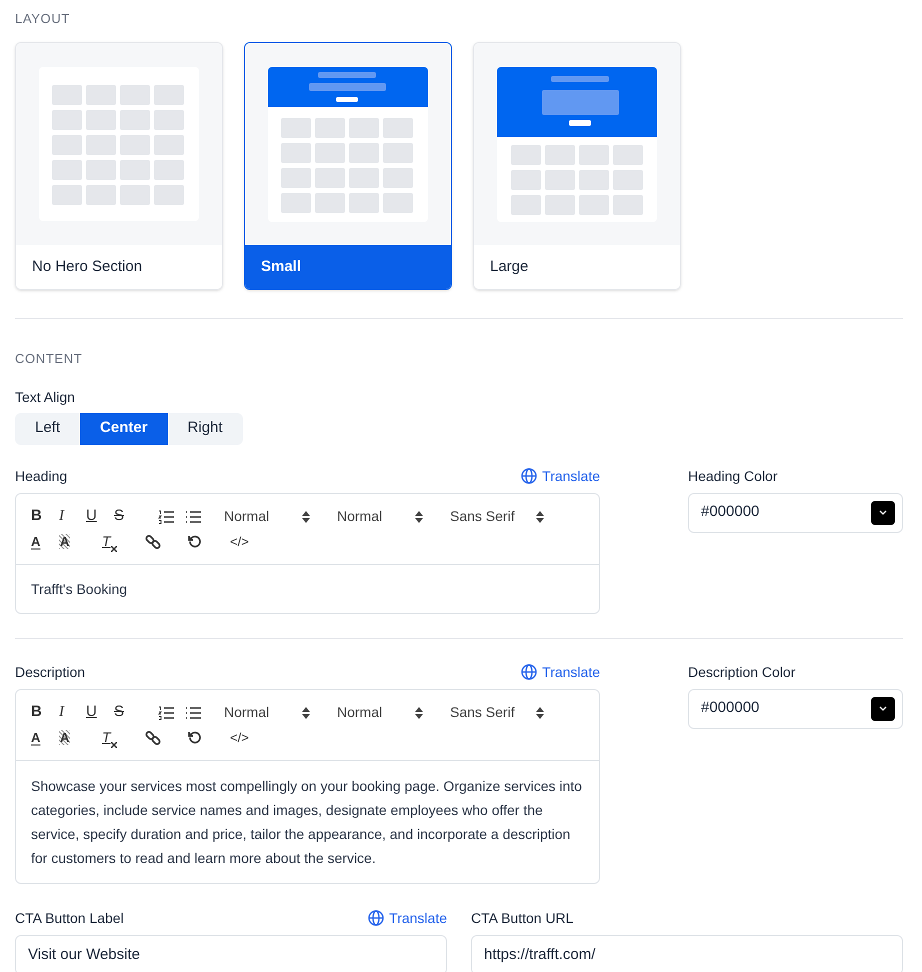 The image size is (922, 972). Describe the element at coordinates (124, 428) in the screenshot. I see `align-option: Center` at that location.